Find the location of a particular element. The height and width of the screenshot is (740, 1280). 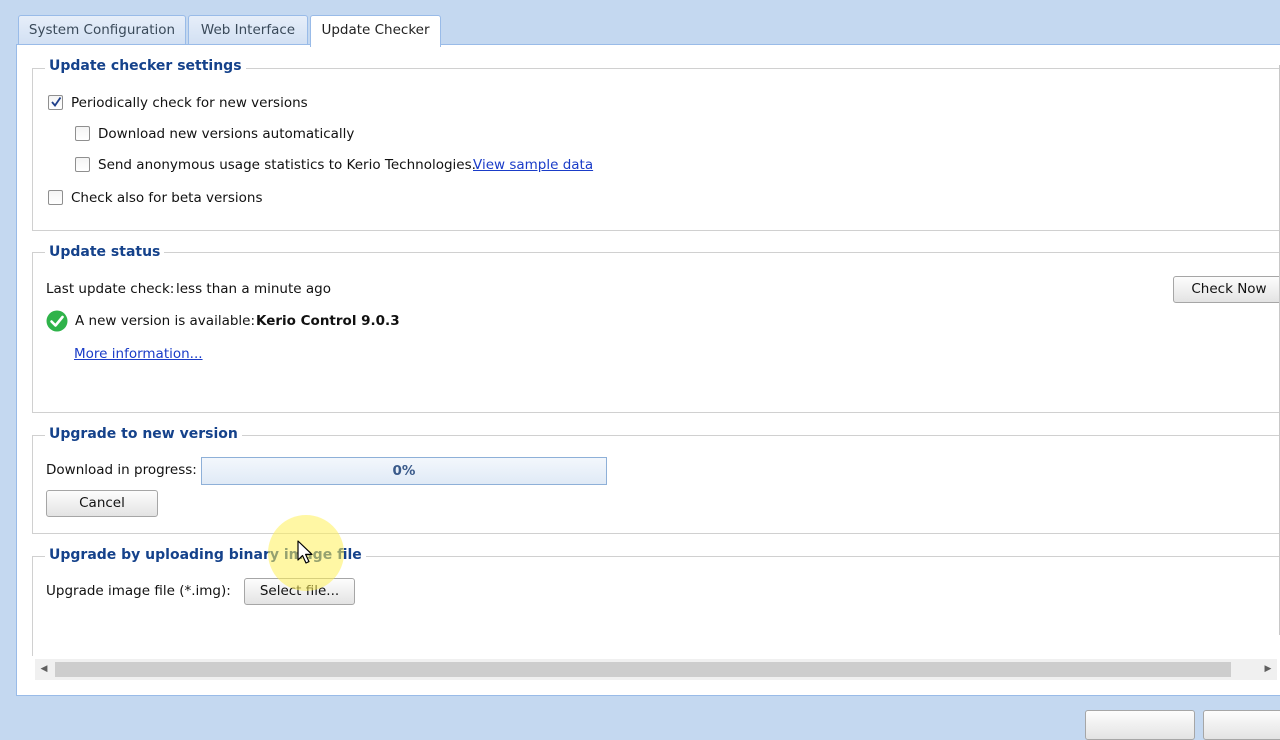

tab-update-checker: Update Checker is located at coordinates (375, 31).